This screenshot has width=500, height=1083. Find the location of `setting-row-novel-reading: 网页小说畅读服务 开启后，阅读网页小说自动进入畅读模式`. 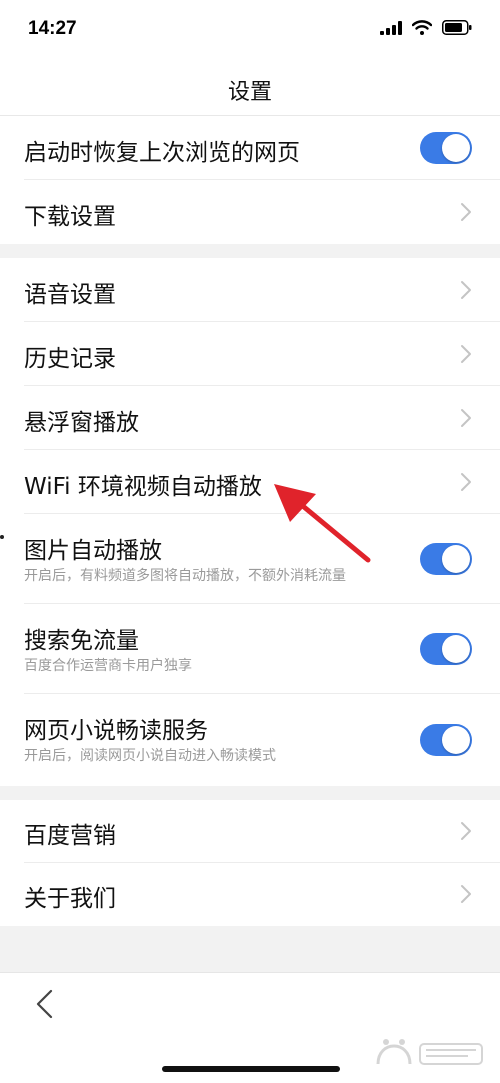

setting-row-novel-reading: 网页小说畅读服务 开启后，阅读网页小说自动进入畅读模式 is located at coordinates (250, 740).